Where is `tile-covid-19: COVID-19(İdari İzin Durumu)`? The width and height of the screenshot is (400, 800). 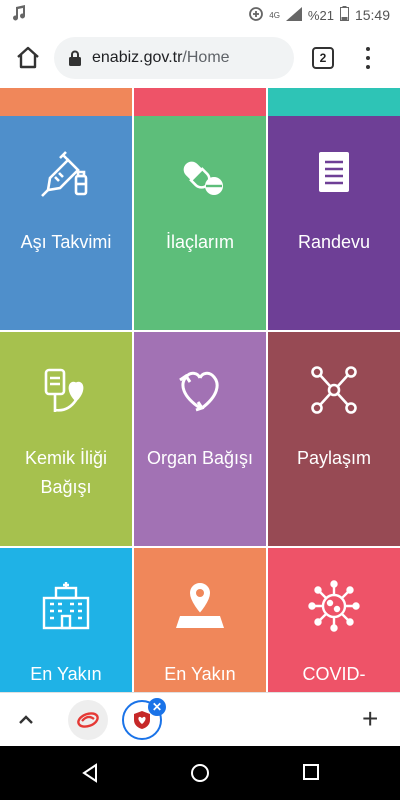
tile-covid-19: COVID-19(İdari İzin Durumu) is located at coordinates (334, 620).